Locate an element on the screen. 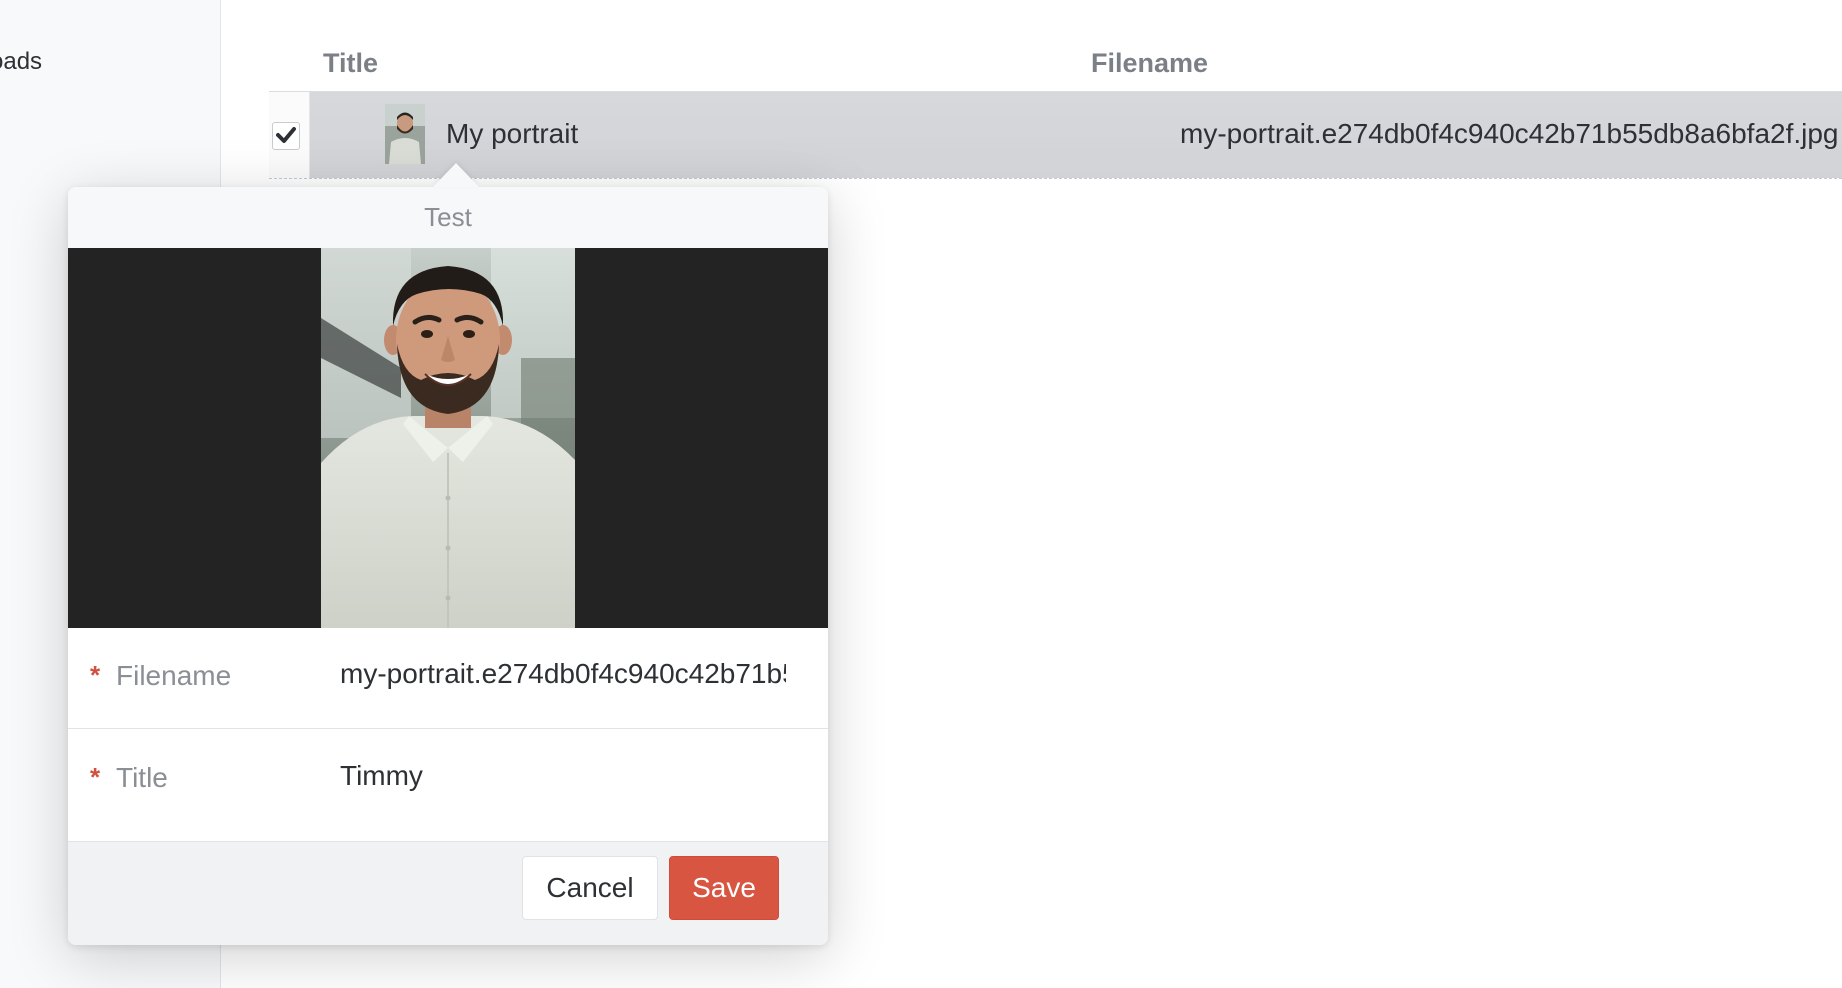  column-header-filename: Filename is located at coordinates (1149, 63).